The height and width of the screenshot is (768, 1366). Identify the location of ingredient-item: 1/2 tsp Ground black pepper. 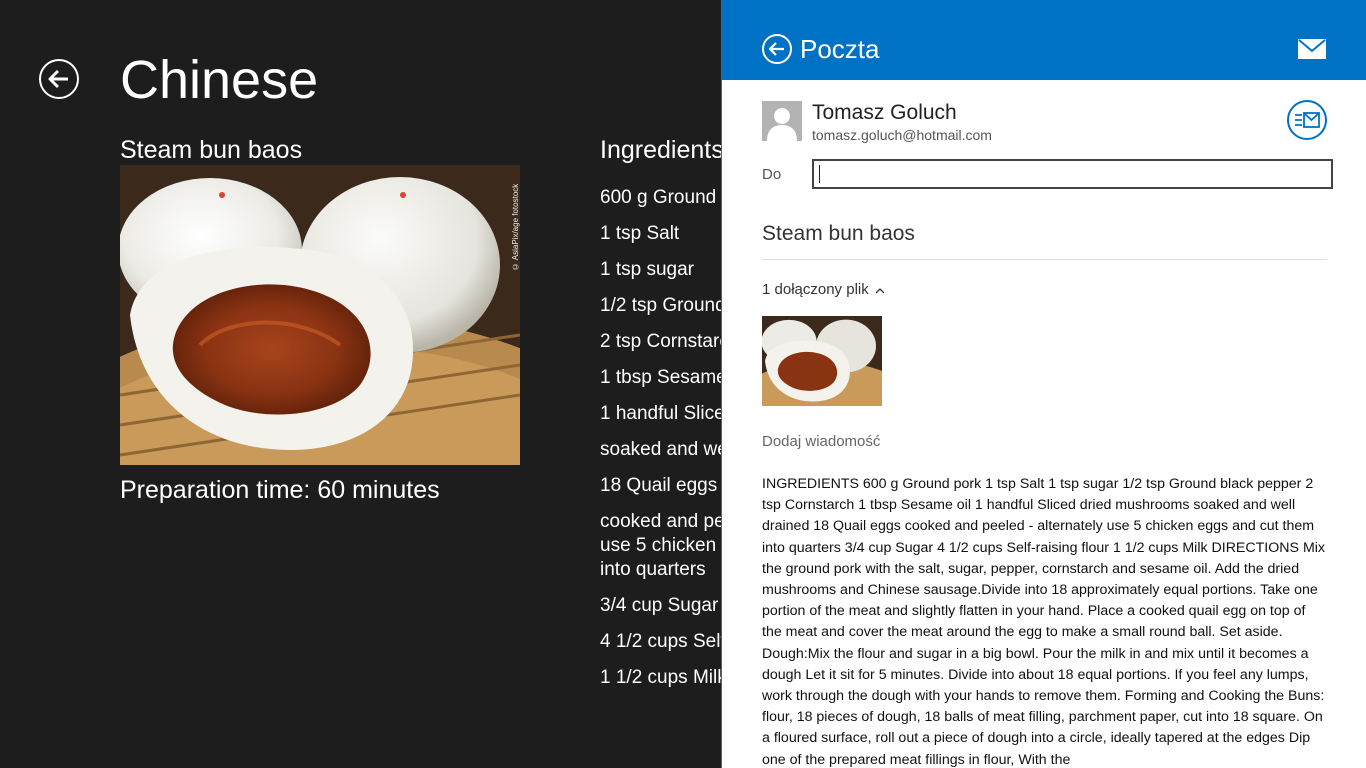
(660, 305).